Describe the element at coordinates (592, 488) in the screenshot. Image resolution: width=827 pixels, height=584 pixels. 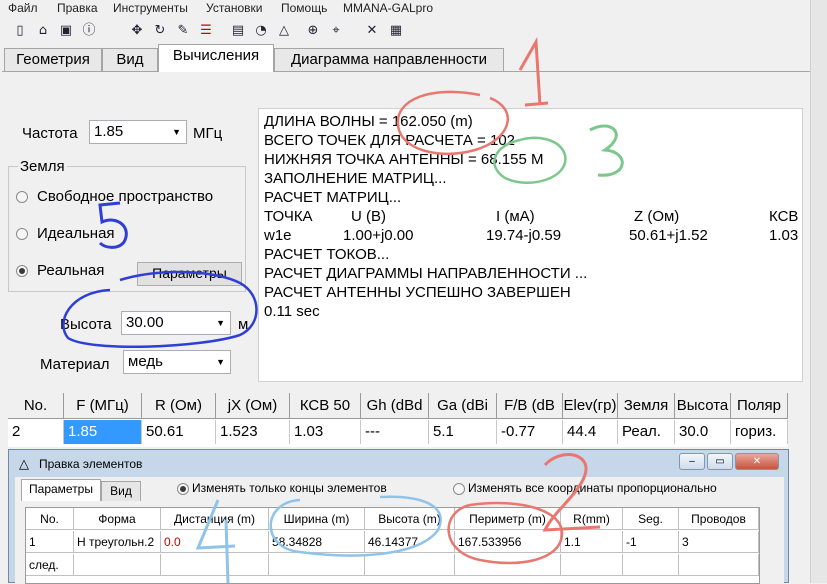
I see `proportional-label: Изменять все координаты пропорционально` at that location.